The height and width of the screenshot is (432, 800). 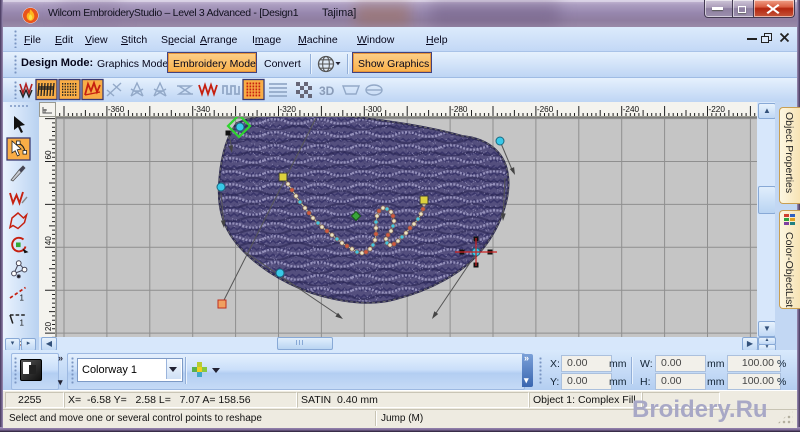 What do you see at coordinates (631, 109) in the screenshot?
I see `svg-text: -240` at bounding box center [631, 109].